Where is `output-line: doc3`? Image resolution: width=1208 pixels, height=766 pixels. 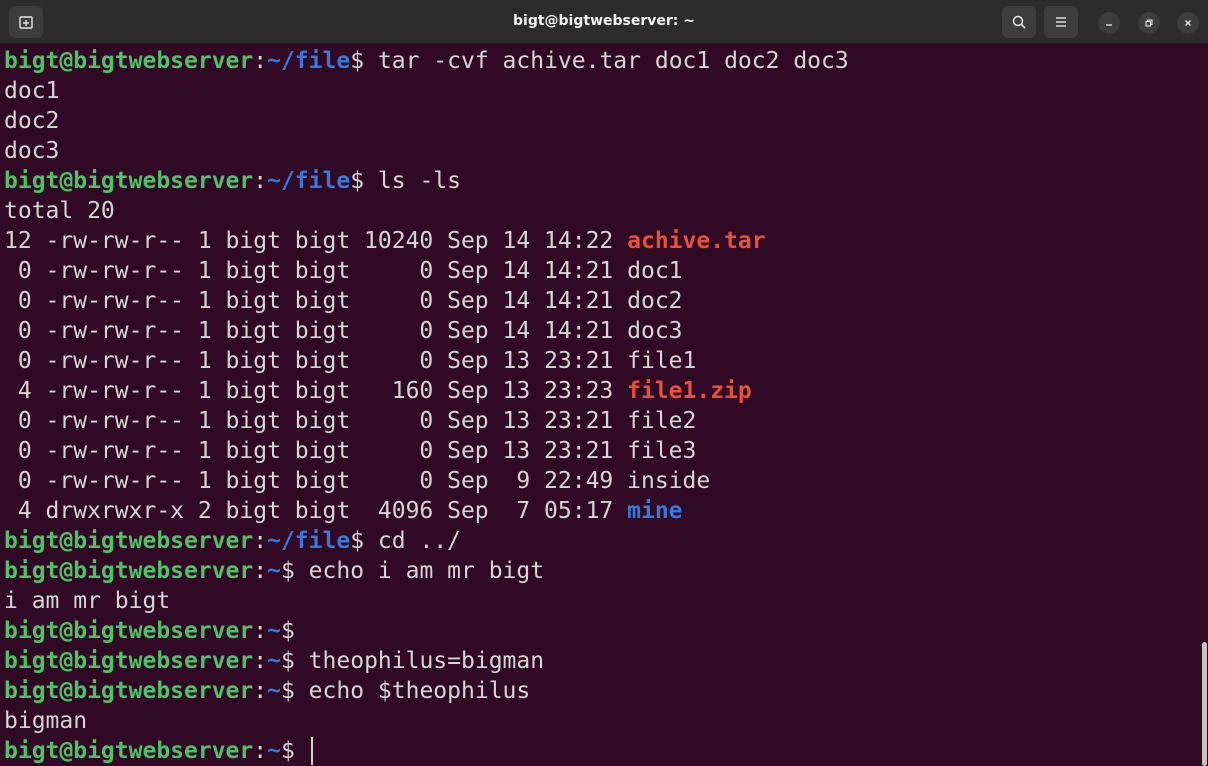
output-line: doc3 is located at coordinates (32, 151).